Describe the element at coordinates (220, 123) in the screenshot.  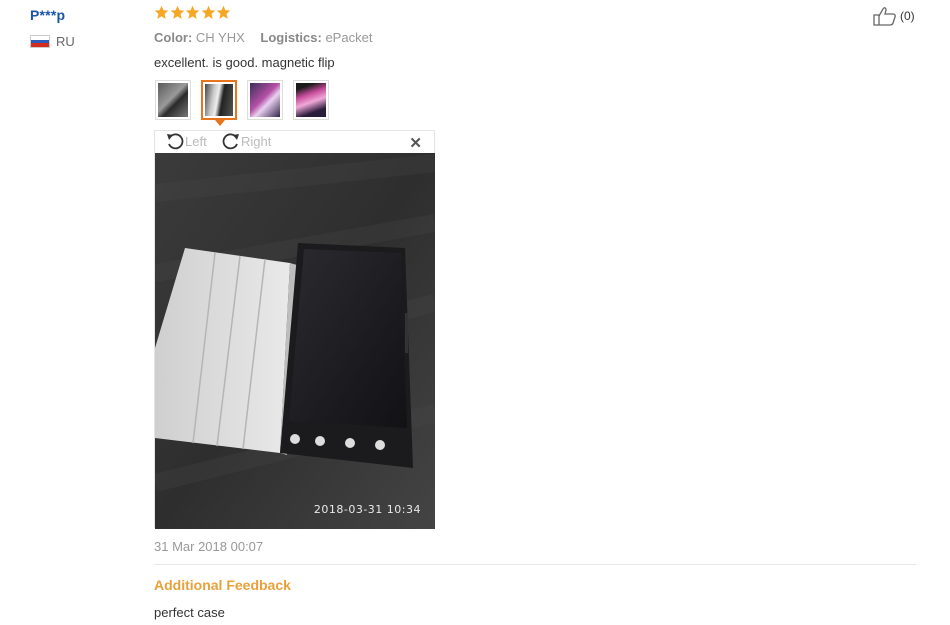
I see `selected-thumbnail-caret` at that location.